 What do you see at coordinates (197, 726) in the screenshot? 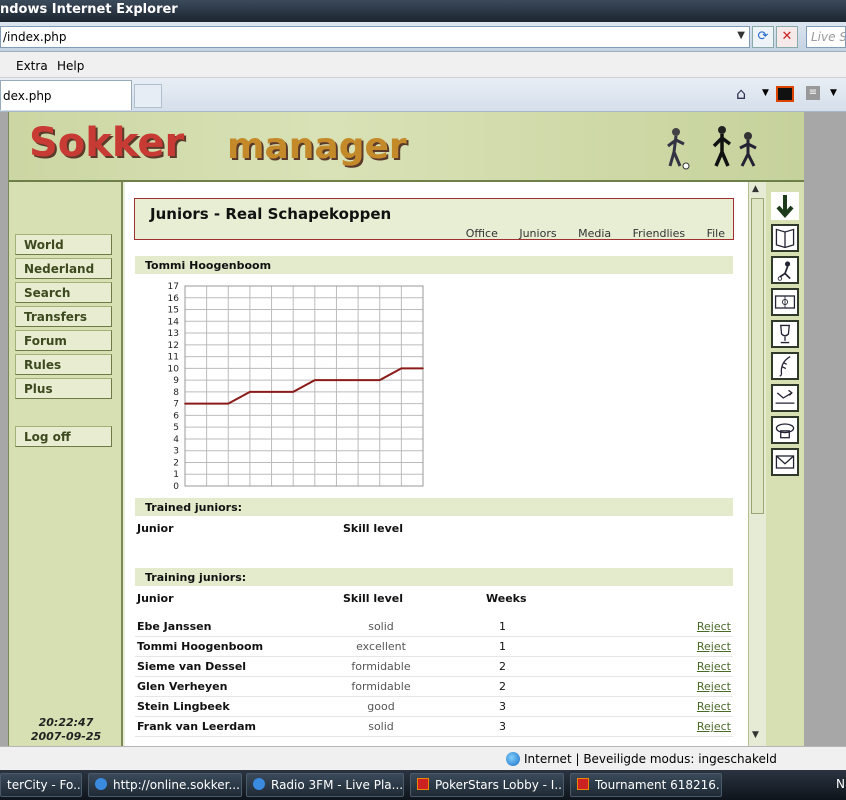
I see `junior-name: Frank van Leerdam` at bounding box center [197, 726].